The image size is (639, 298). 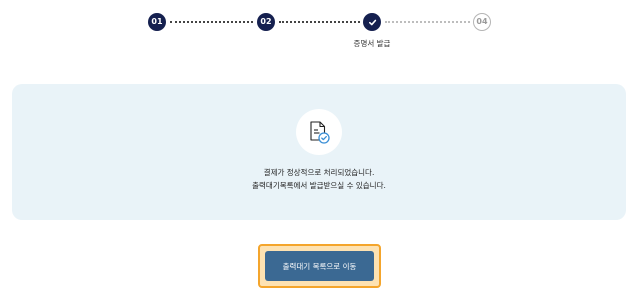 I want to click on focus-highlight: 출력대기 목록으로 이동, so click(x=319, y=266).